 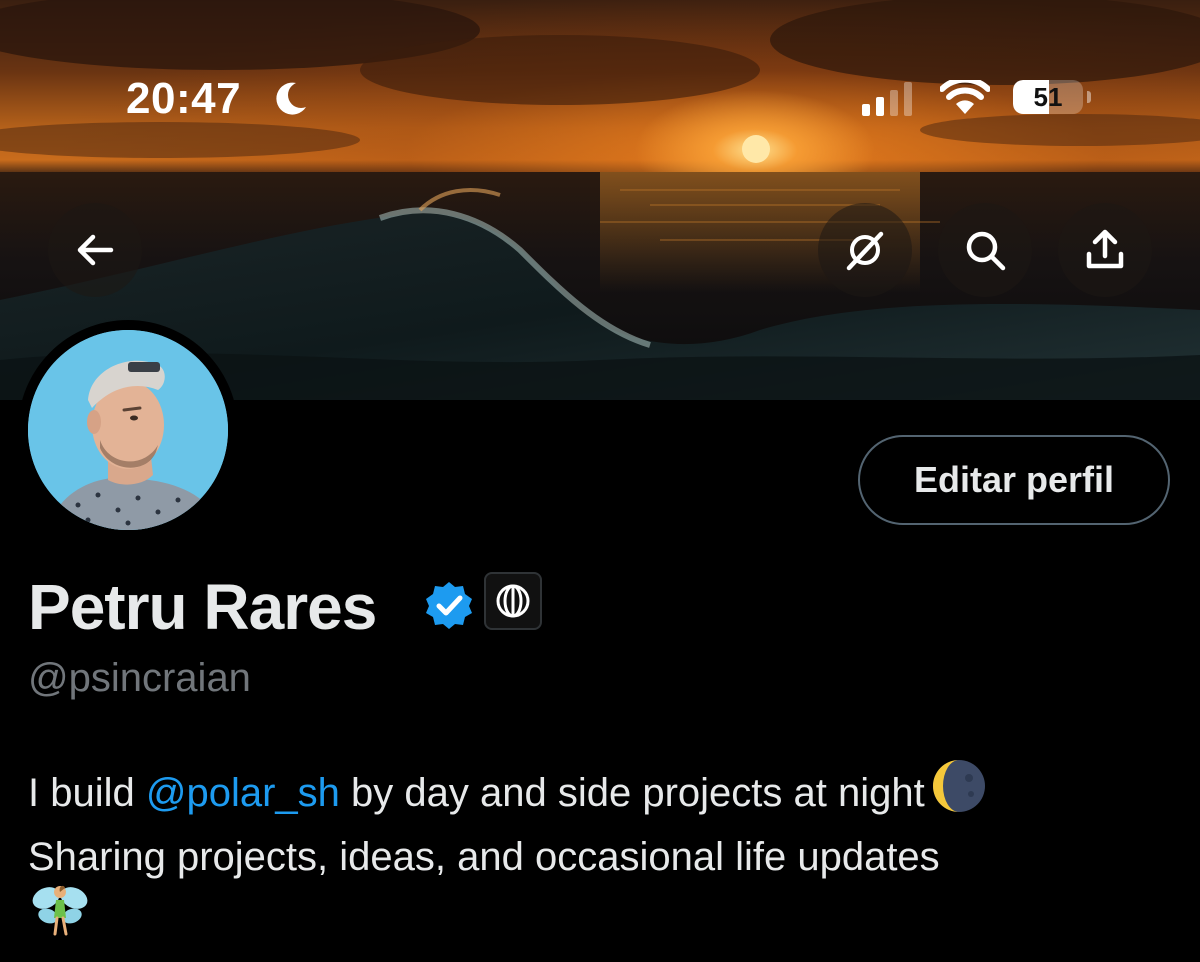 I want to click on polar-logo-icon, so click(x=513, y=601).